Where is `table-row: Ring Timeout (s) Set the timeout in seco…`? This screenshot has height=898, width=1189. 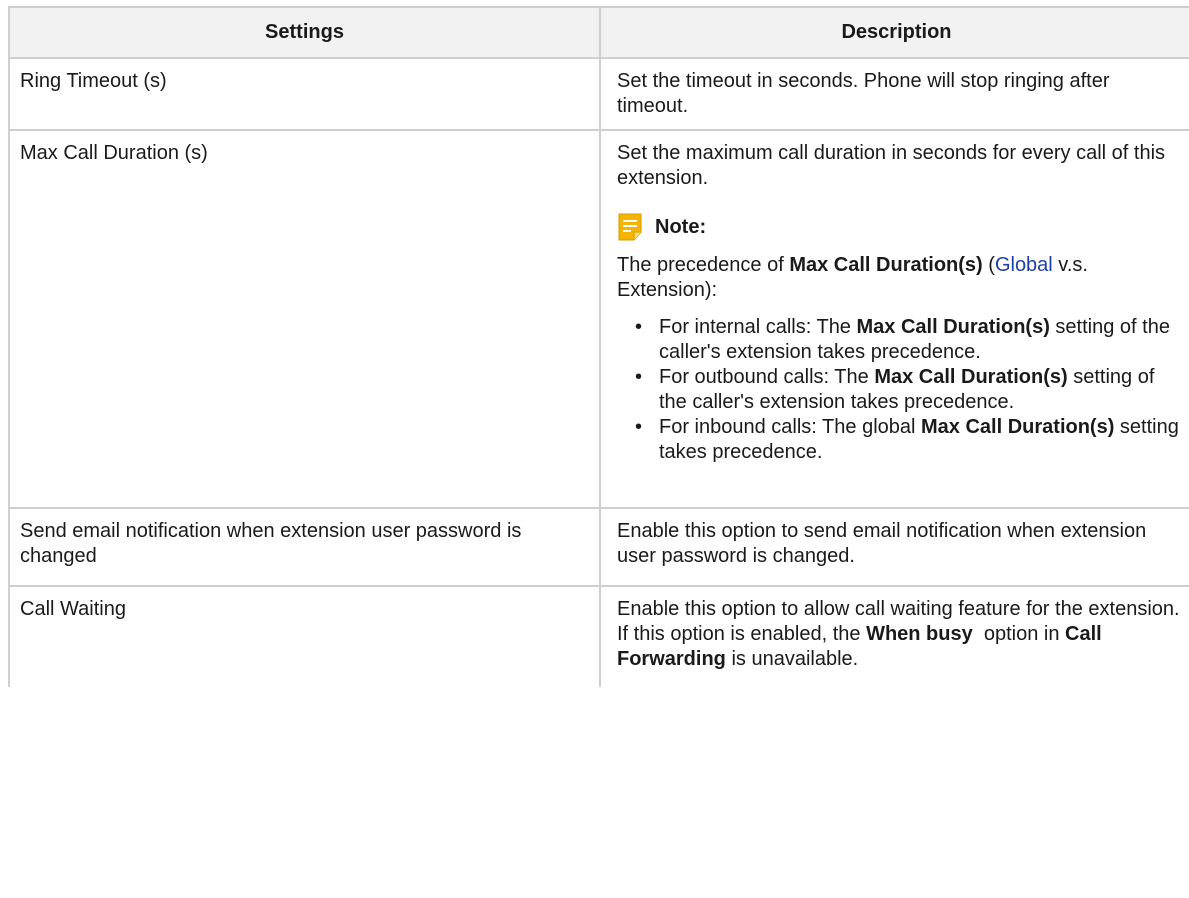
table-row: Ring Timeout (s) Set the timeout in seco… is located at coordinates (598, 94).